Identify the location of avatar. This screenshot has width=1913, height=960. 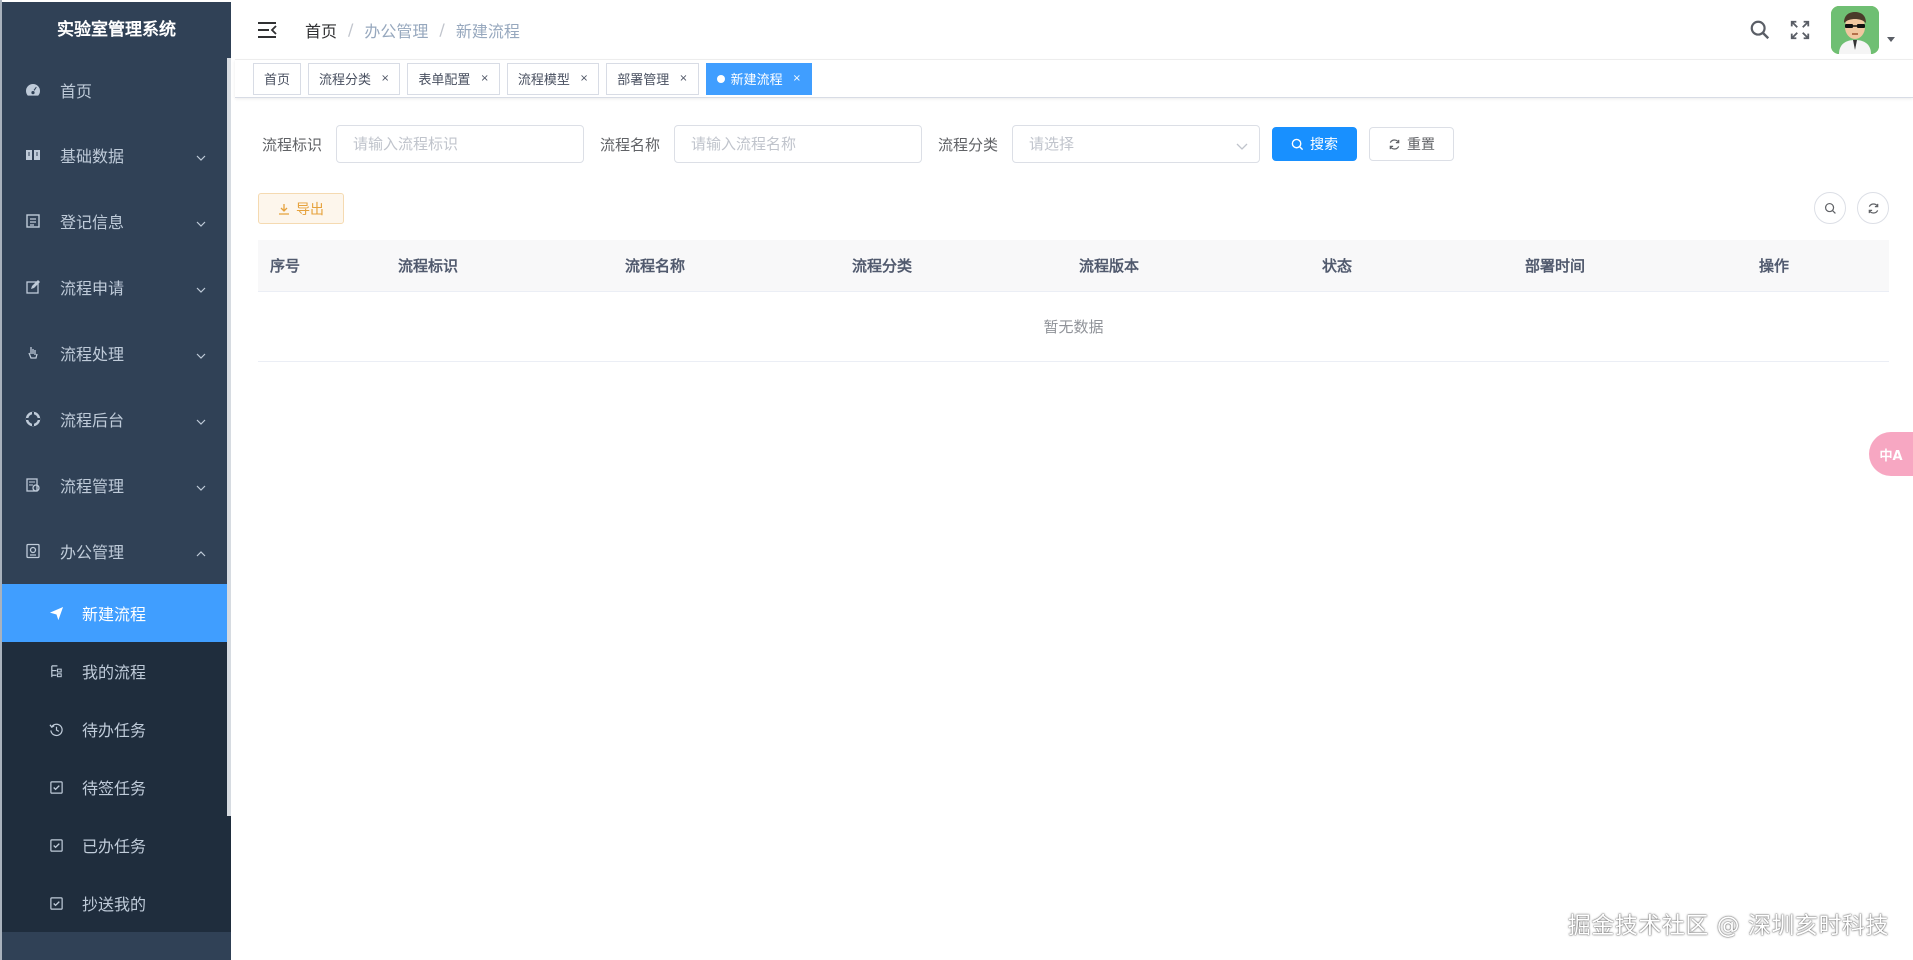
(1855, 30).